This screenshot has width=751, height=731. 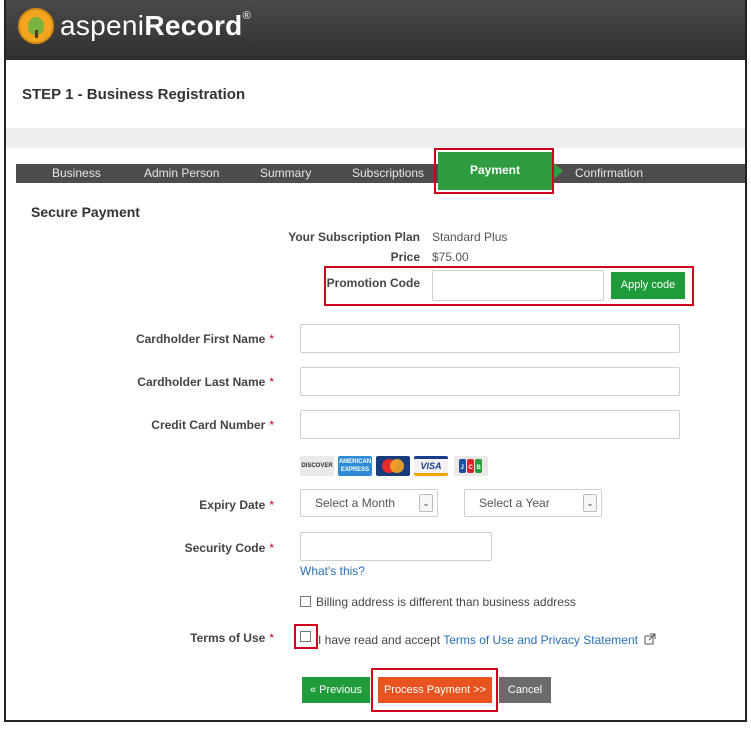 I want to click on promo-code-input, so click(x=518, y=285).